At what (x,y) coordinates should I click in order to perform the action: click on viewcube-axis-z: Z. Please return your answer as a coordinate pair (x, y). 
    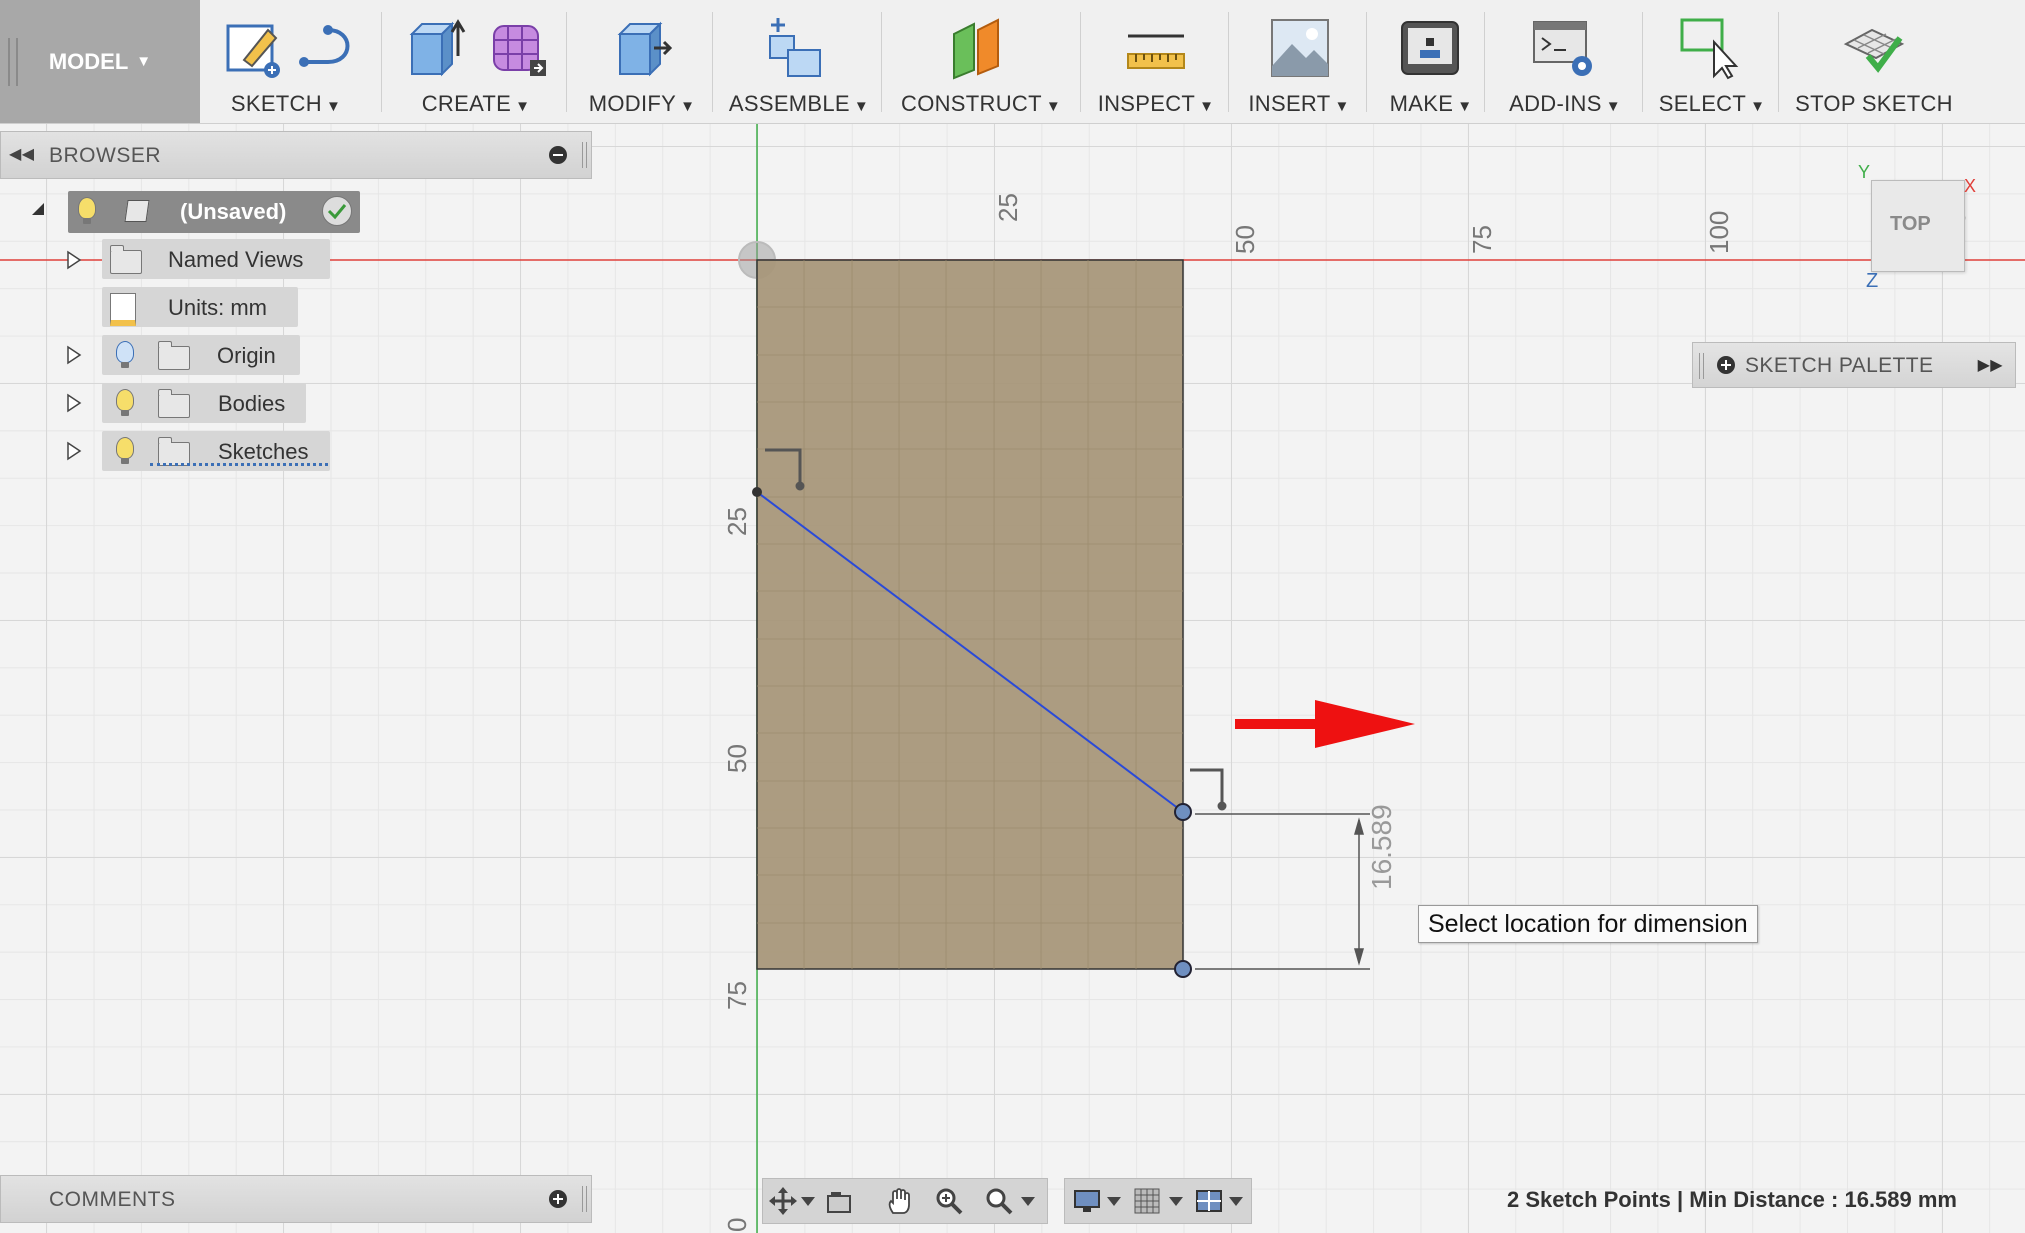
    Looking at the image, I should click on (1872, 281).